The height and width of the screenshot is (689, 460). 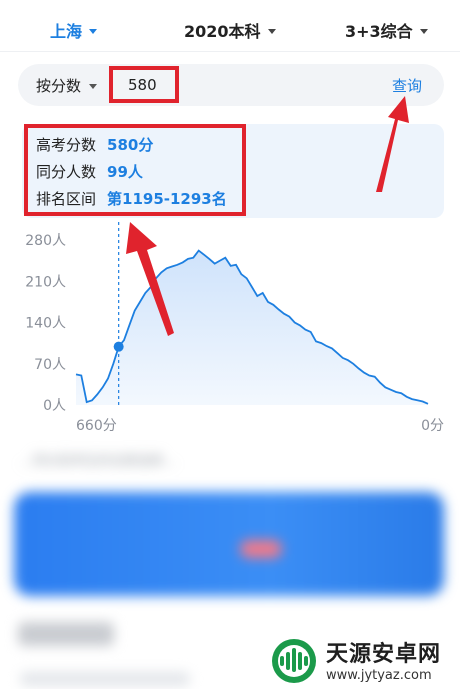 What do you see at coordinates (150, 279) in the screenshot?
I see `arrow-to-result-icon` at bounding box center [150, 279].